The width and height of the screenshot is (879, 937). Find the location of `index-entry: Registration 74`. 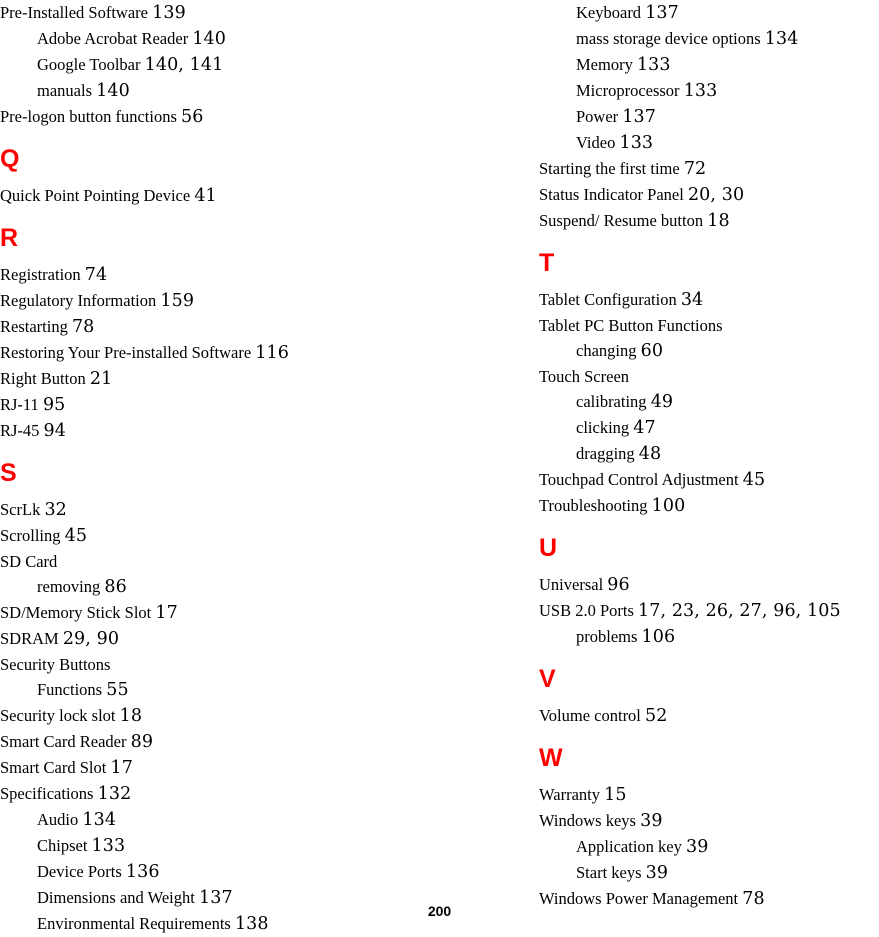

index-entry: Registration 74 is located at coordinates (235, 275).